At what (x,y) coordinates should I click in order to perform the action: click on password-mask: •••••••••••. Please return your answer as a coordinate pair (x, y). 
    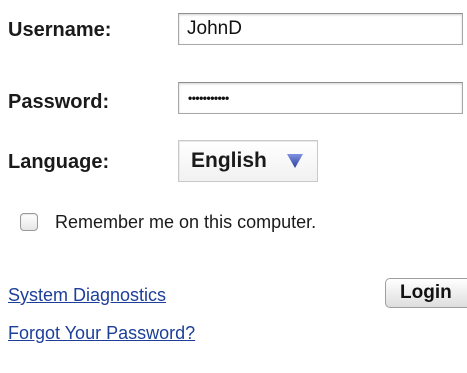
    Looking at the image, I should click on (208, 98).